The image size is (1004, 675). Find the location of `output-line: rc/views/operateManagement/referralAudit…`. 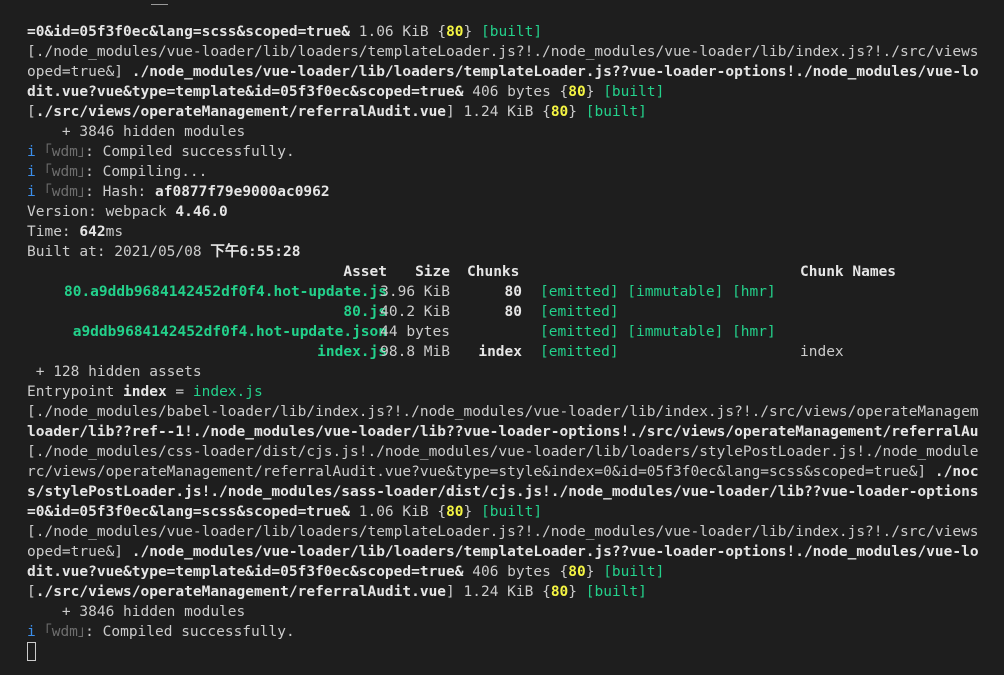

output-line: rc/views/operateManagement/referralAudit… is located at coordinates (503, 472).